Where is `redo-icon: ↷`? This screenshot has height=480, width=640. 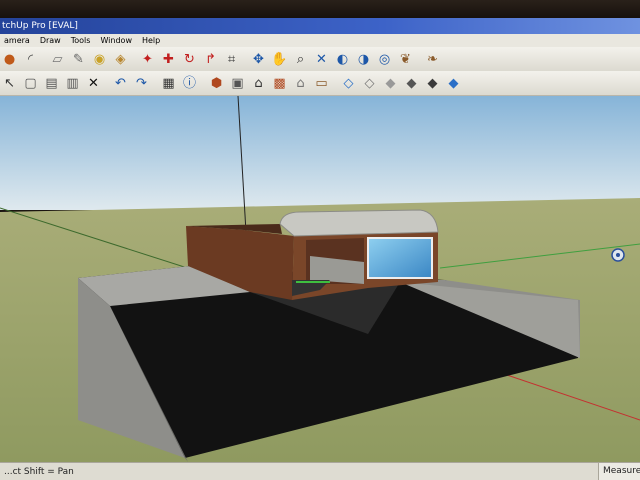
redo-icon: ↷ is located at coordinates (141, 83).